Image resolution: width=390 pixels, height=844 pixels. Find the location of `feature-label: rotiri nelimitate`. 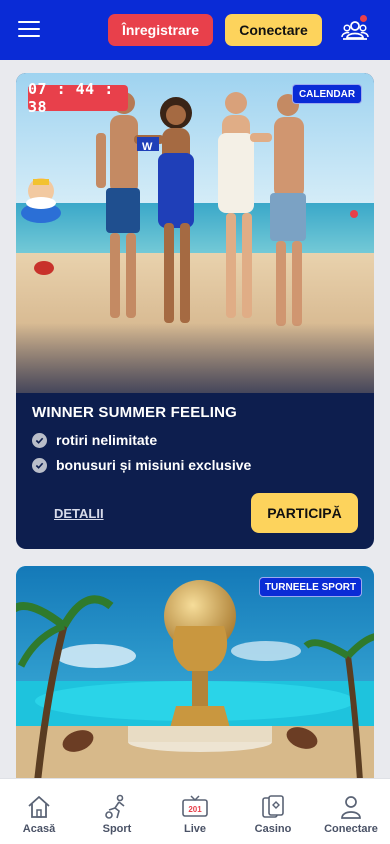

feature-label: rotiri nelimitate is located at coordinates (107, 440).